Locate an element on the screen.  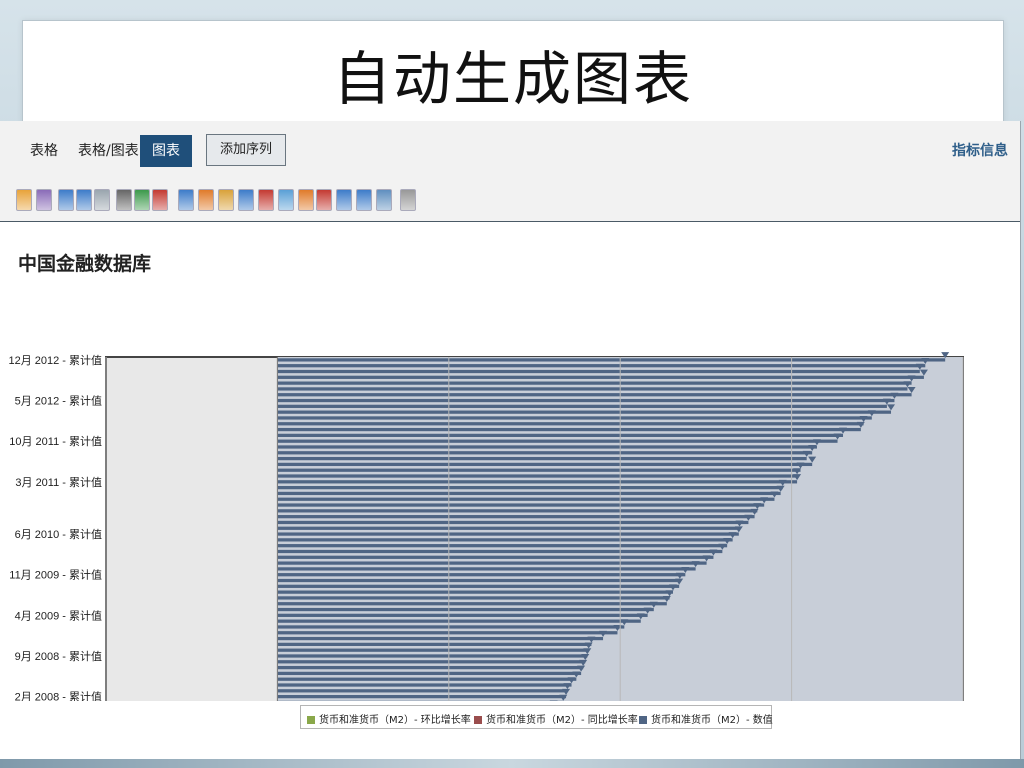
tab-table-chart: 表格/图表 is located at coordinates (108, 151).